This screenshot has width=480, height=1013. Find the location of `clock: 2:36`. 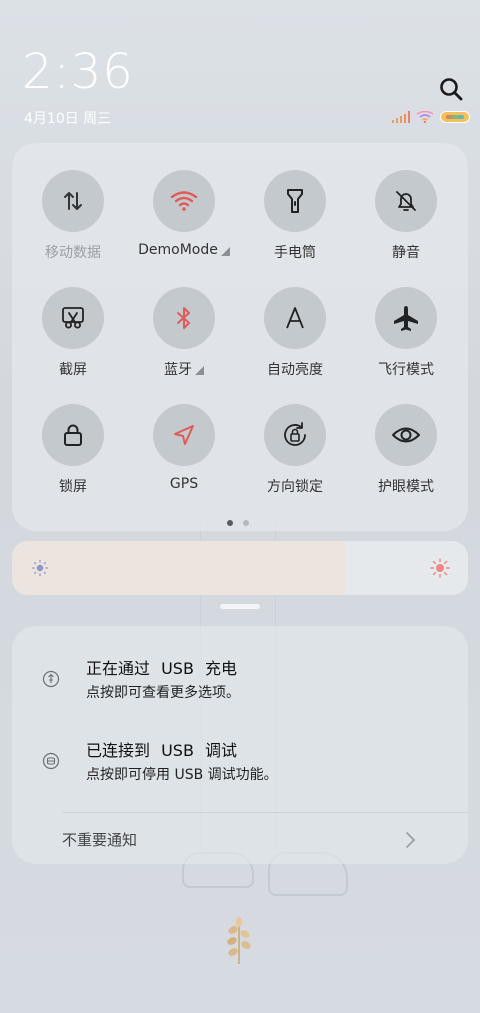

clock: 2:36 is located at coordinates (78, 72).